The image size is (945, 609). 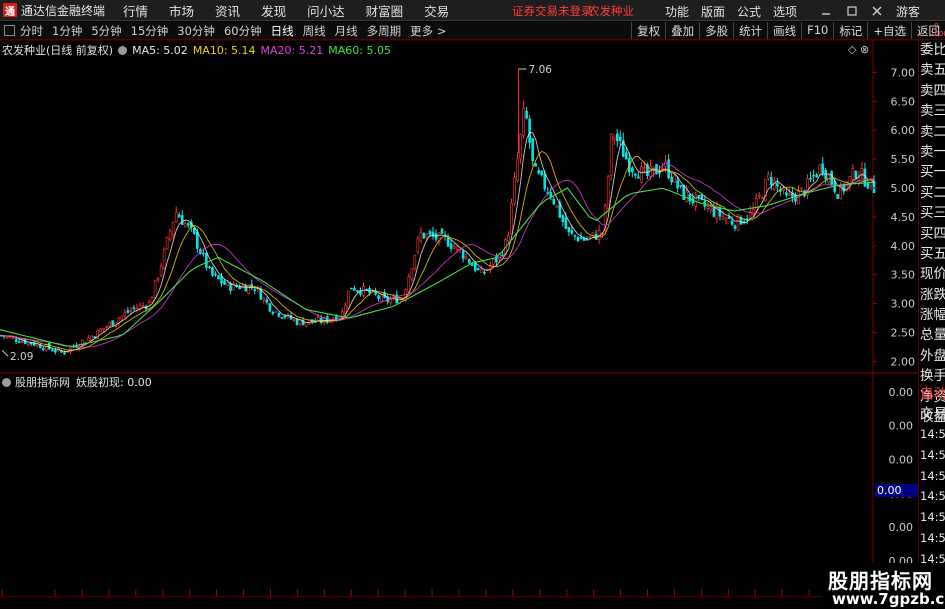 I want to click on quote-header-mini: 0. 1000, so click(x=937, y=31).